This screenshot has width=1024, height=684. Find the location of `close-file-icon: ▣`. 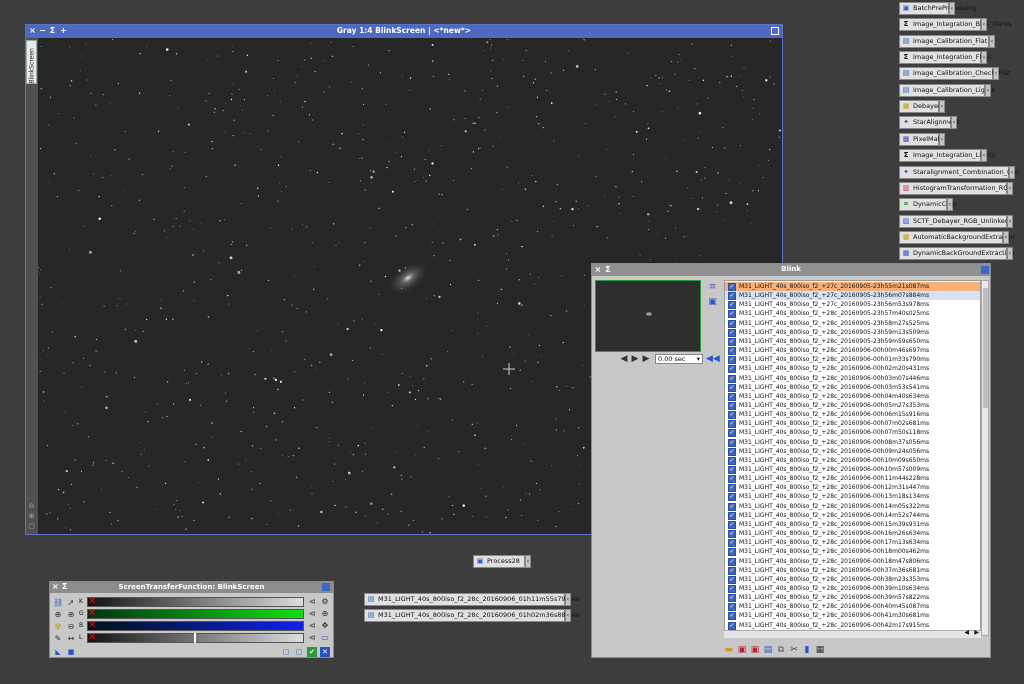

close-file-icon: ▣ is located at coordinates (742, 650).